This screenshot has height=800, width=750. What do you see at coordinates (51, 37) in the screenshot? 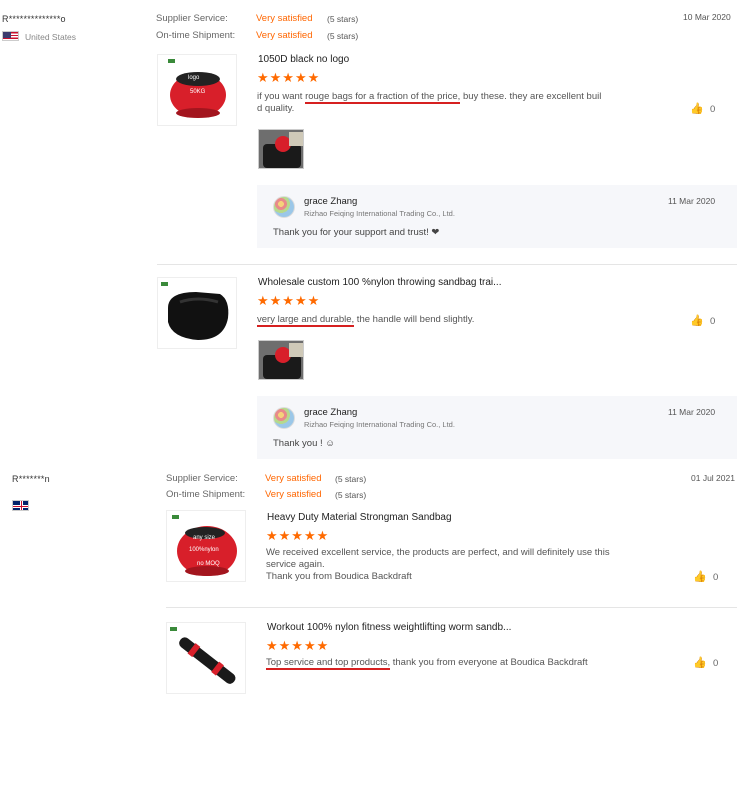
I see `reviewer-country: United States` at bounding box center [51, 37].